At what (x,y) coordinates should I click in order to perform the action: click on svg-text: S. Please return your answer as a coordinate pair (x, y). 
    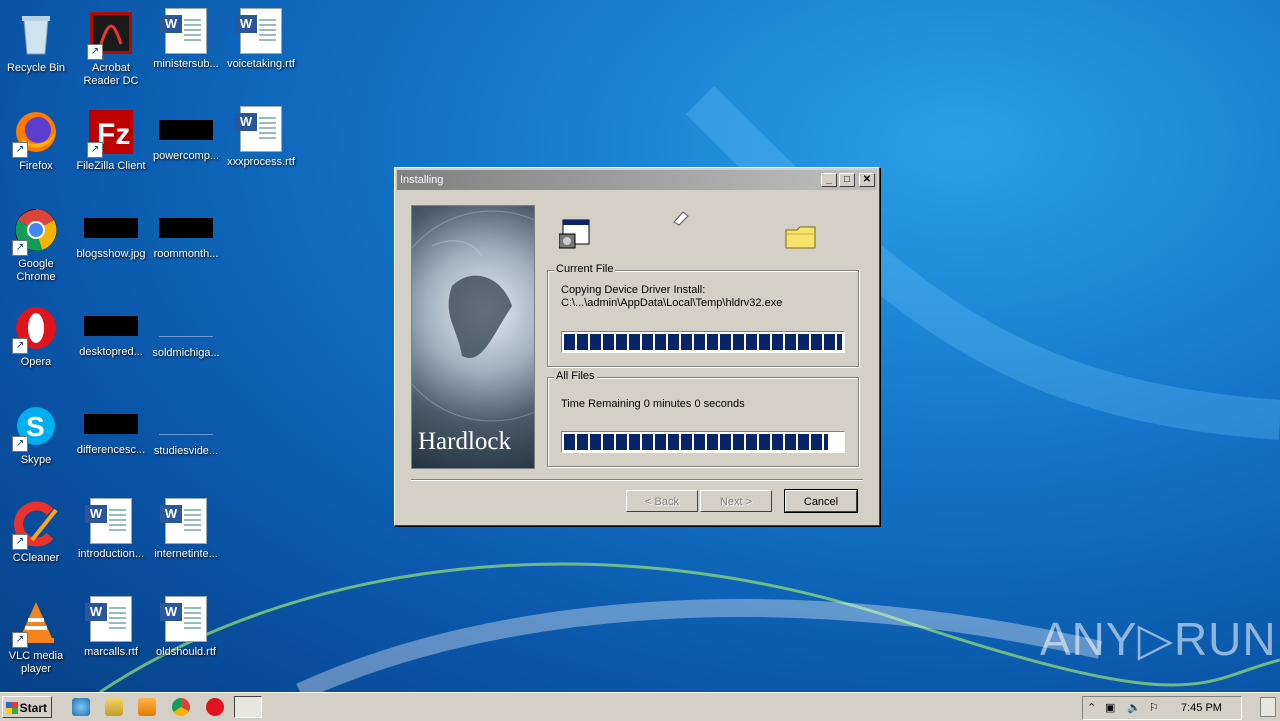
    Looking at the image, I should click on (35, 426).